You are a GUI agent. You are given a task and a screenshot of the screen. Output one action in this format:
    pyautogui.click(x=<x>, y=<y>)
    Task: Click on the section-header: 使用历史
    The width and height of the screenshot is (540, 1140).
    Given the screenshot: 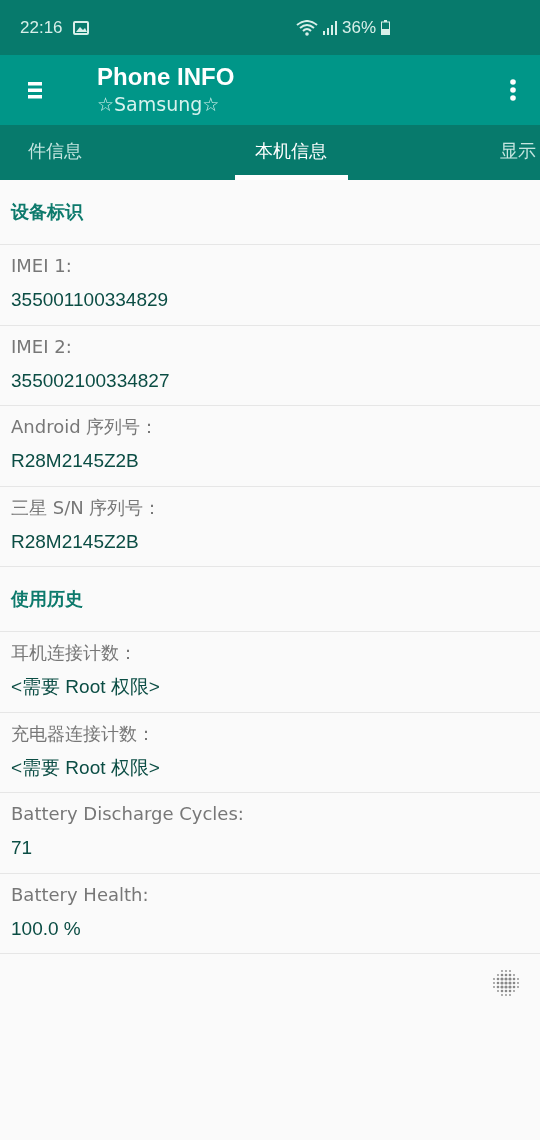 What is the action you would take?
    pyautogui.click(x=270, y=599)
    